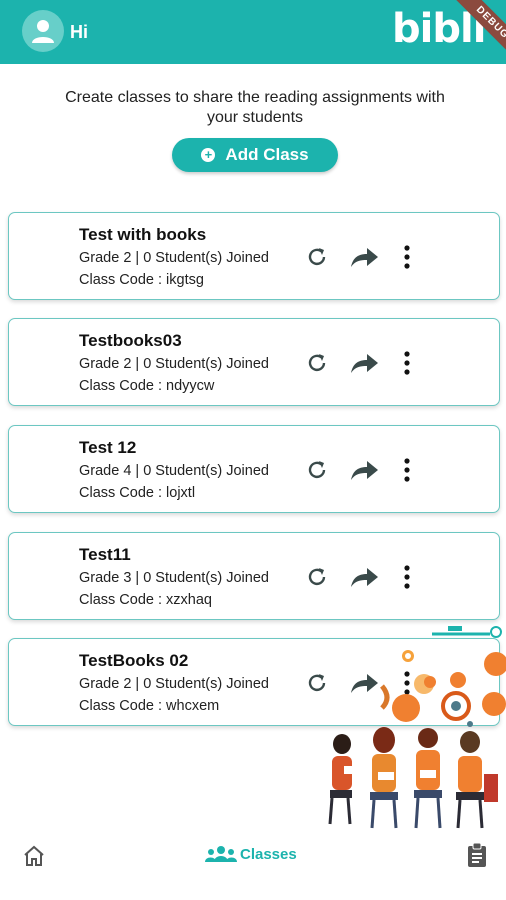 The height and width of the screenshot is (900, 506). I want to click on class-meta: Grade 3 | 0 Student(s) Joined, so click(174, 578).